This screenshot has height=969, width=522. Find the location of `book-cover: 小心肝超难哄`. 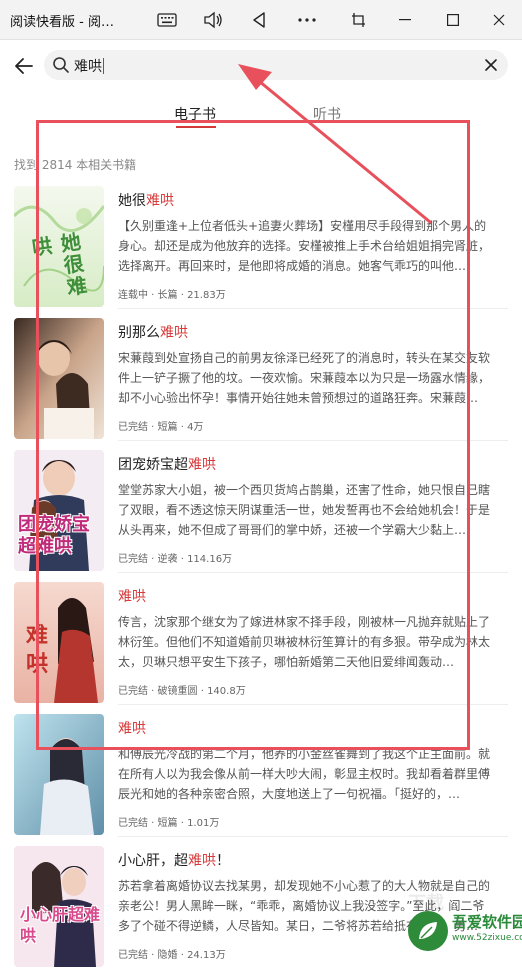

book-cover: 小心肝超难哄 is located at coordinates (59, 906).